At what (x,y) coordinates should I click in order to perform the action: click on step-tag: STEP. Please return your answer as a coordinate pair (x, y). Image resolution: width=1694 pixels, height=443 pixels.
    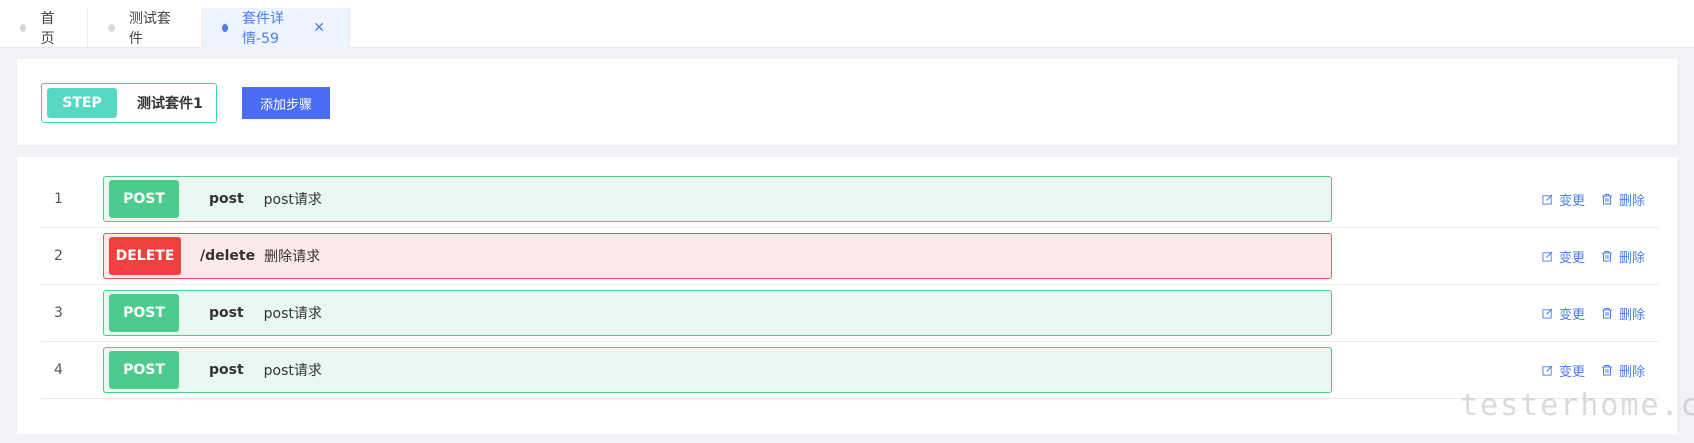
    Looking at the image, I should click on (82, 103).